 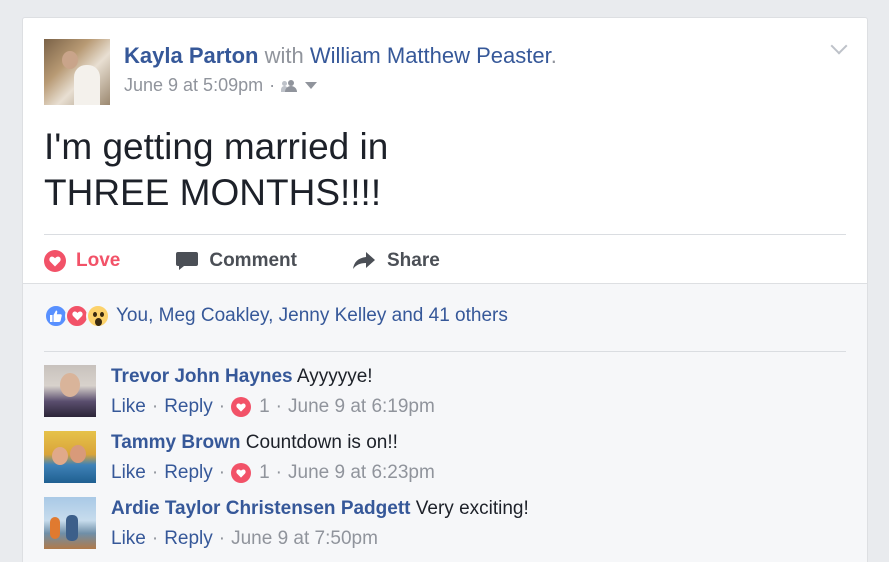 What do you see at coordinates (261, 508) in the screenshot?
I see `commenter-name-link: Ardie Taylor Christensen Padgett` at bounding box center [261, 508].